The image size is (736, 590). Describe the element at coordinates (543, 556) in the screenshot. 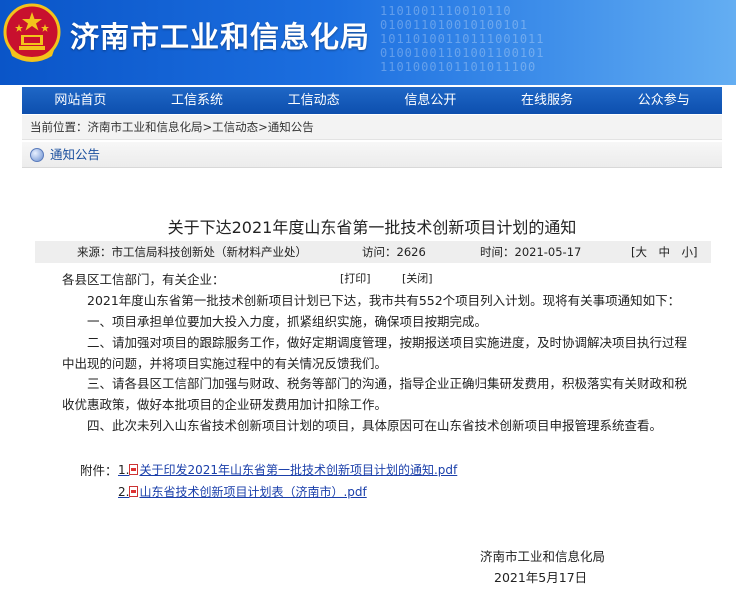

I see `signature-org: 济南市工业和信息化局` at that location.